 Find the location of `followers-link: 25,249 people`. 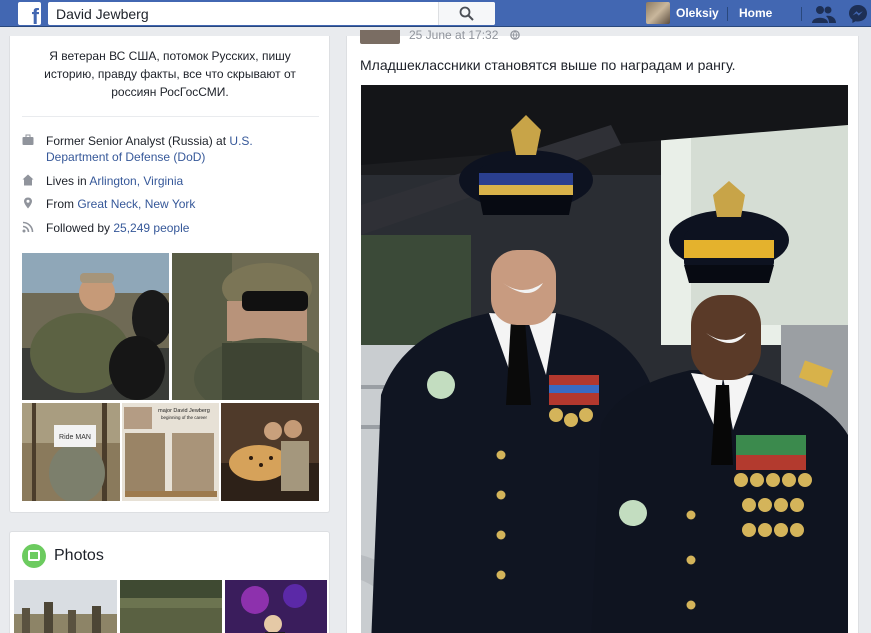

followers-link: 25,249 people is located at coordinates (151, 228).